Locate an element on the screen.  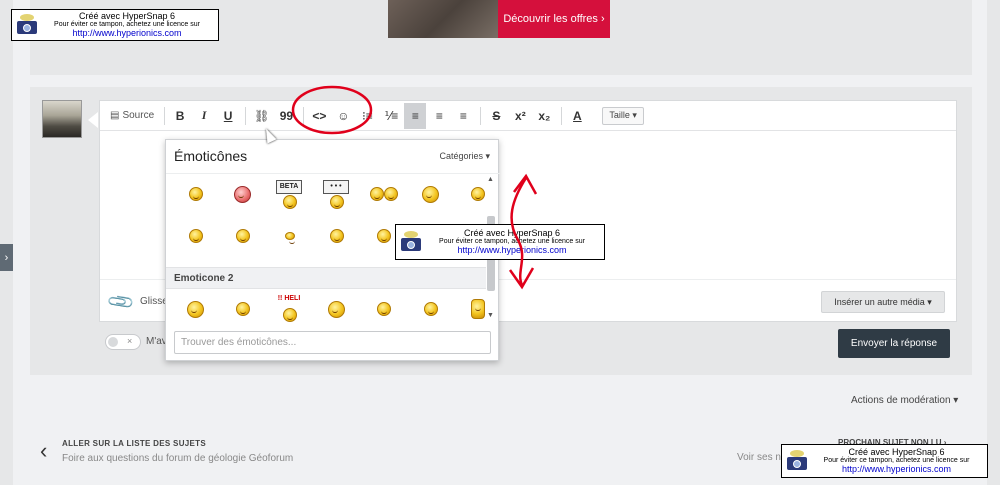
numbered-list-button: ⅟≡ is located at coordinates (391, 116).